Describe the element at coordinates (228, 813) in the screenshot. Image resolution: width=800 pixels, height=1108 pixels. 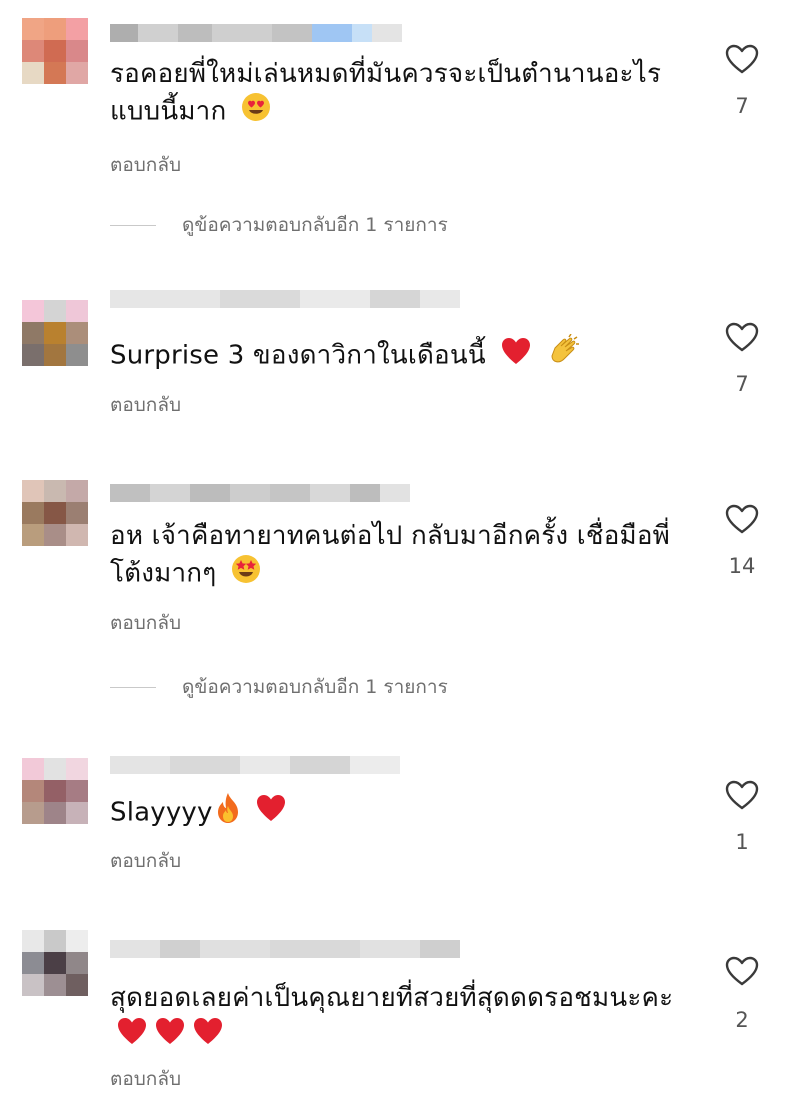
I see `fire-emoji` at that location.